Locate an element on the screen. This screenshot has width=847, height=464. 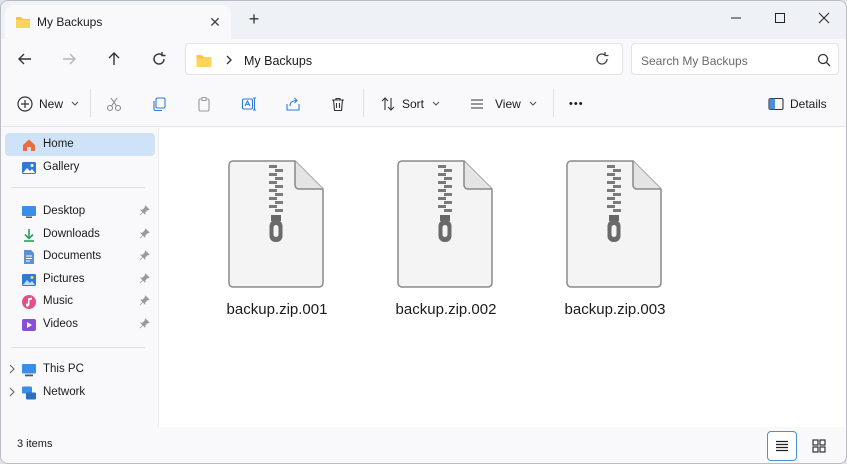
paste-icon is located at coordinates (204, 104).